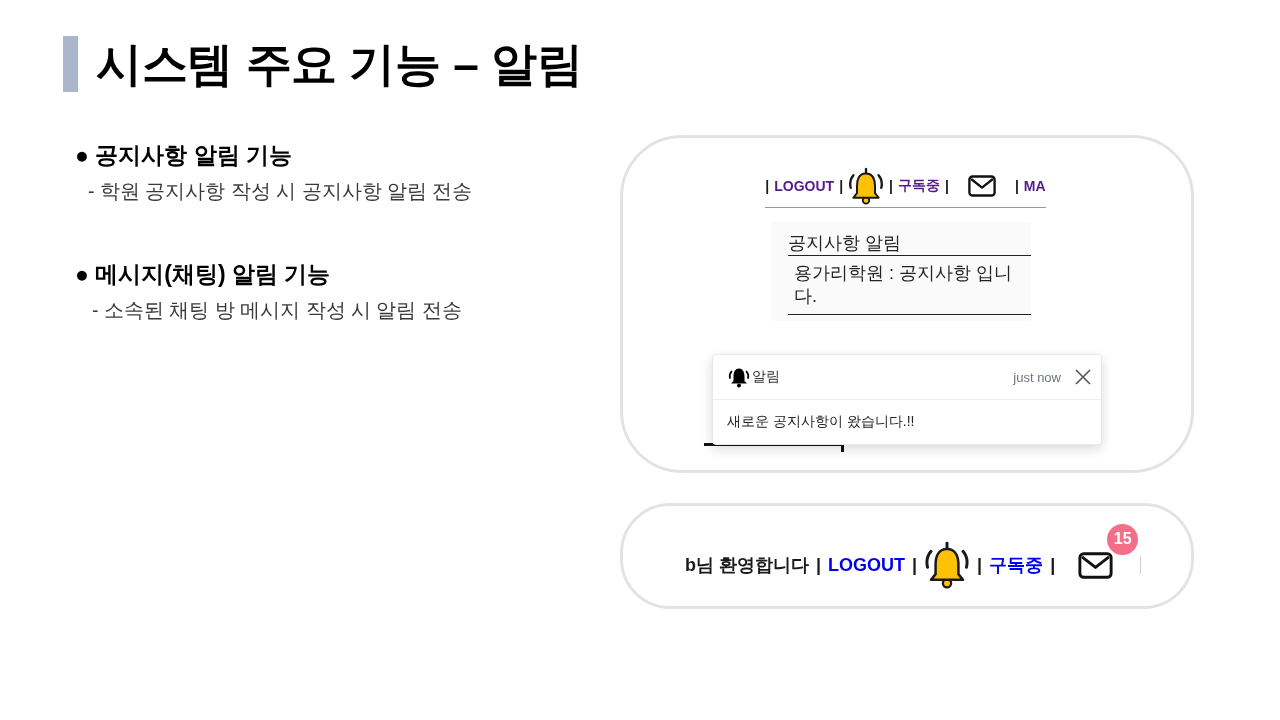 The width and height of the screenshot is (1280, 720). Describe the element at coordinates (1123, 539) in the screenshot. I see `notification-badge: 15` at that location.